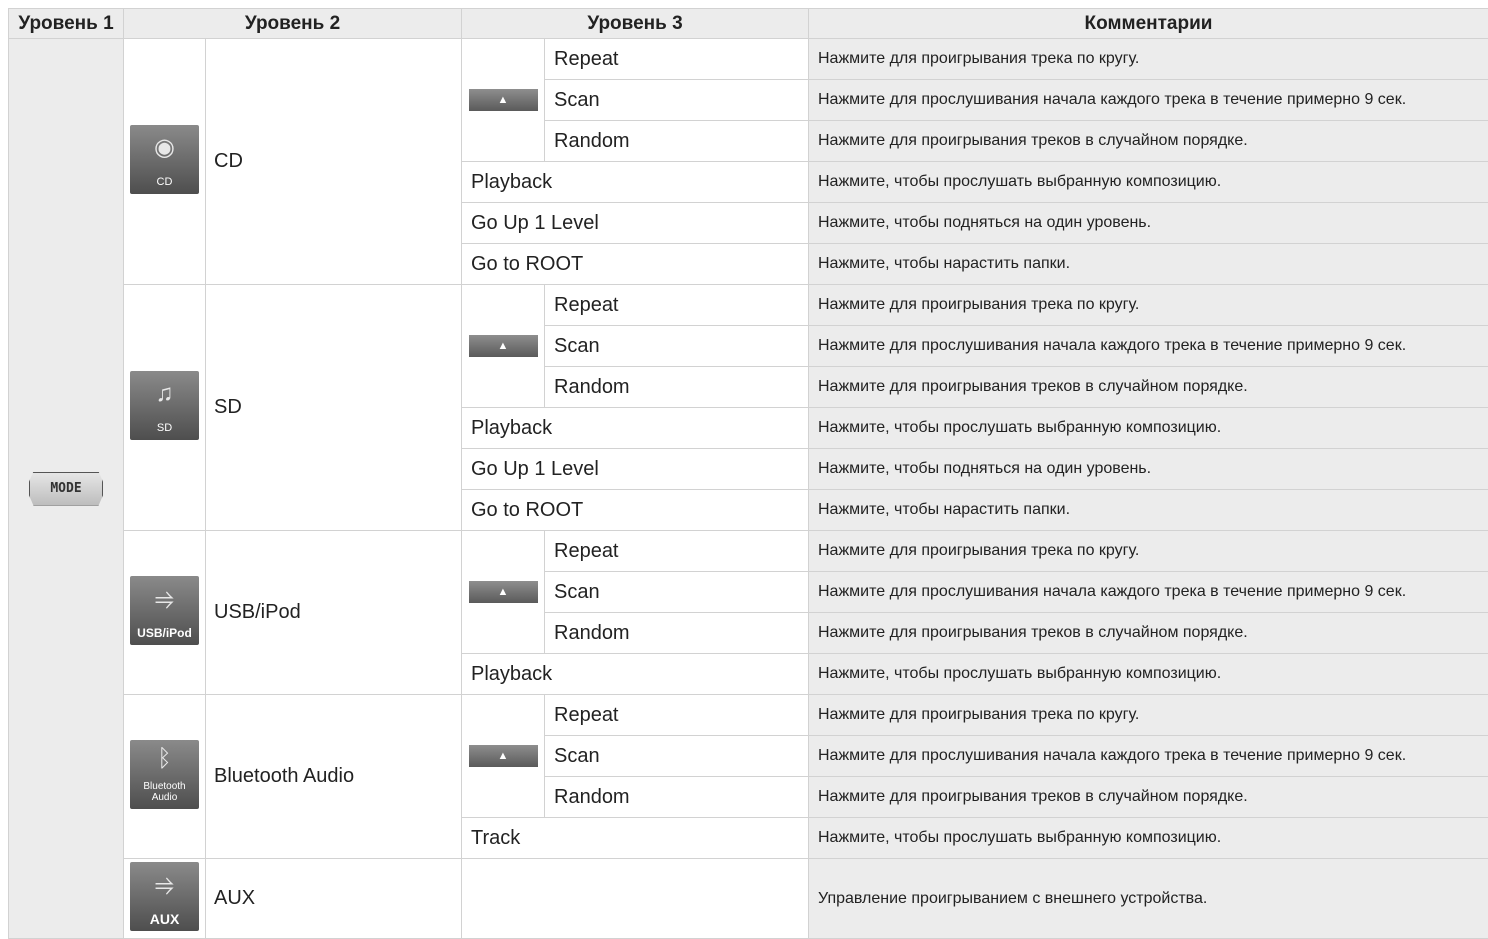 This screenshot has height=939, width=1488. I want to click on cd-sub-random: Random, so click(677, 141).